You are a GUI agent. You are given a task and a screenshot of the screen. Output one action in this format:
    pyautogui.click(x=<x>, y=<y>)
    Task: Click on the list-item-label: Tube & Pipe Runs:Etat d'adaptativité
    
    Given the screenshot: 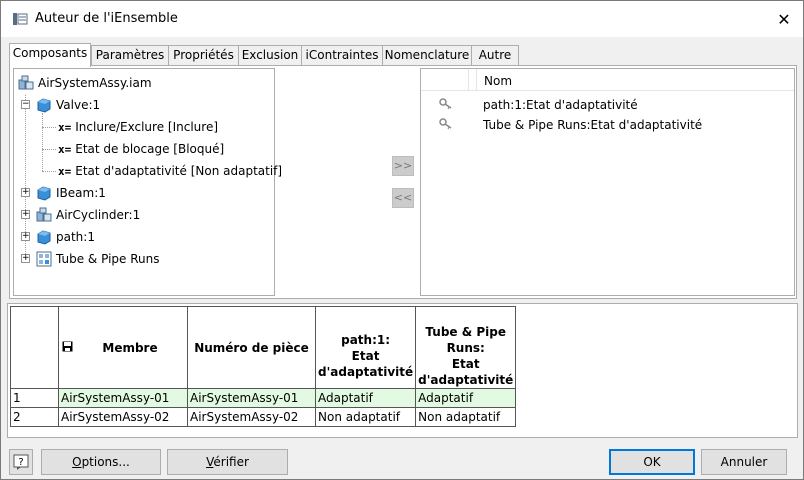 What is the action you would take?
    pyautogui.click(x=593, y=125)
    